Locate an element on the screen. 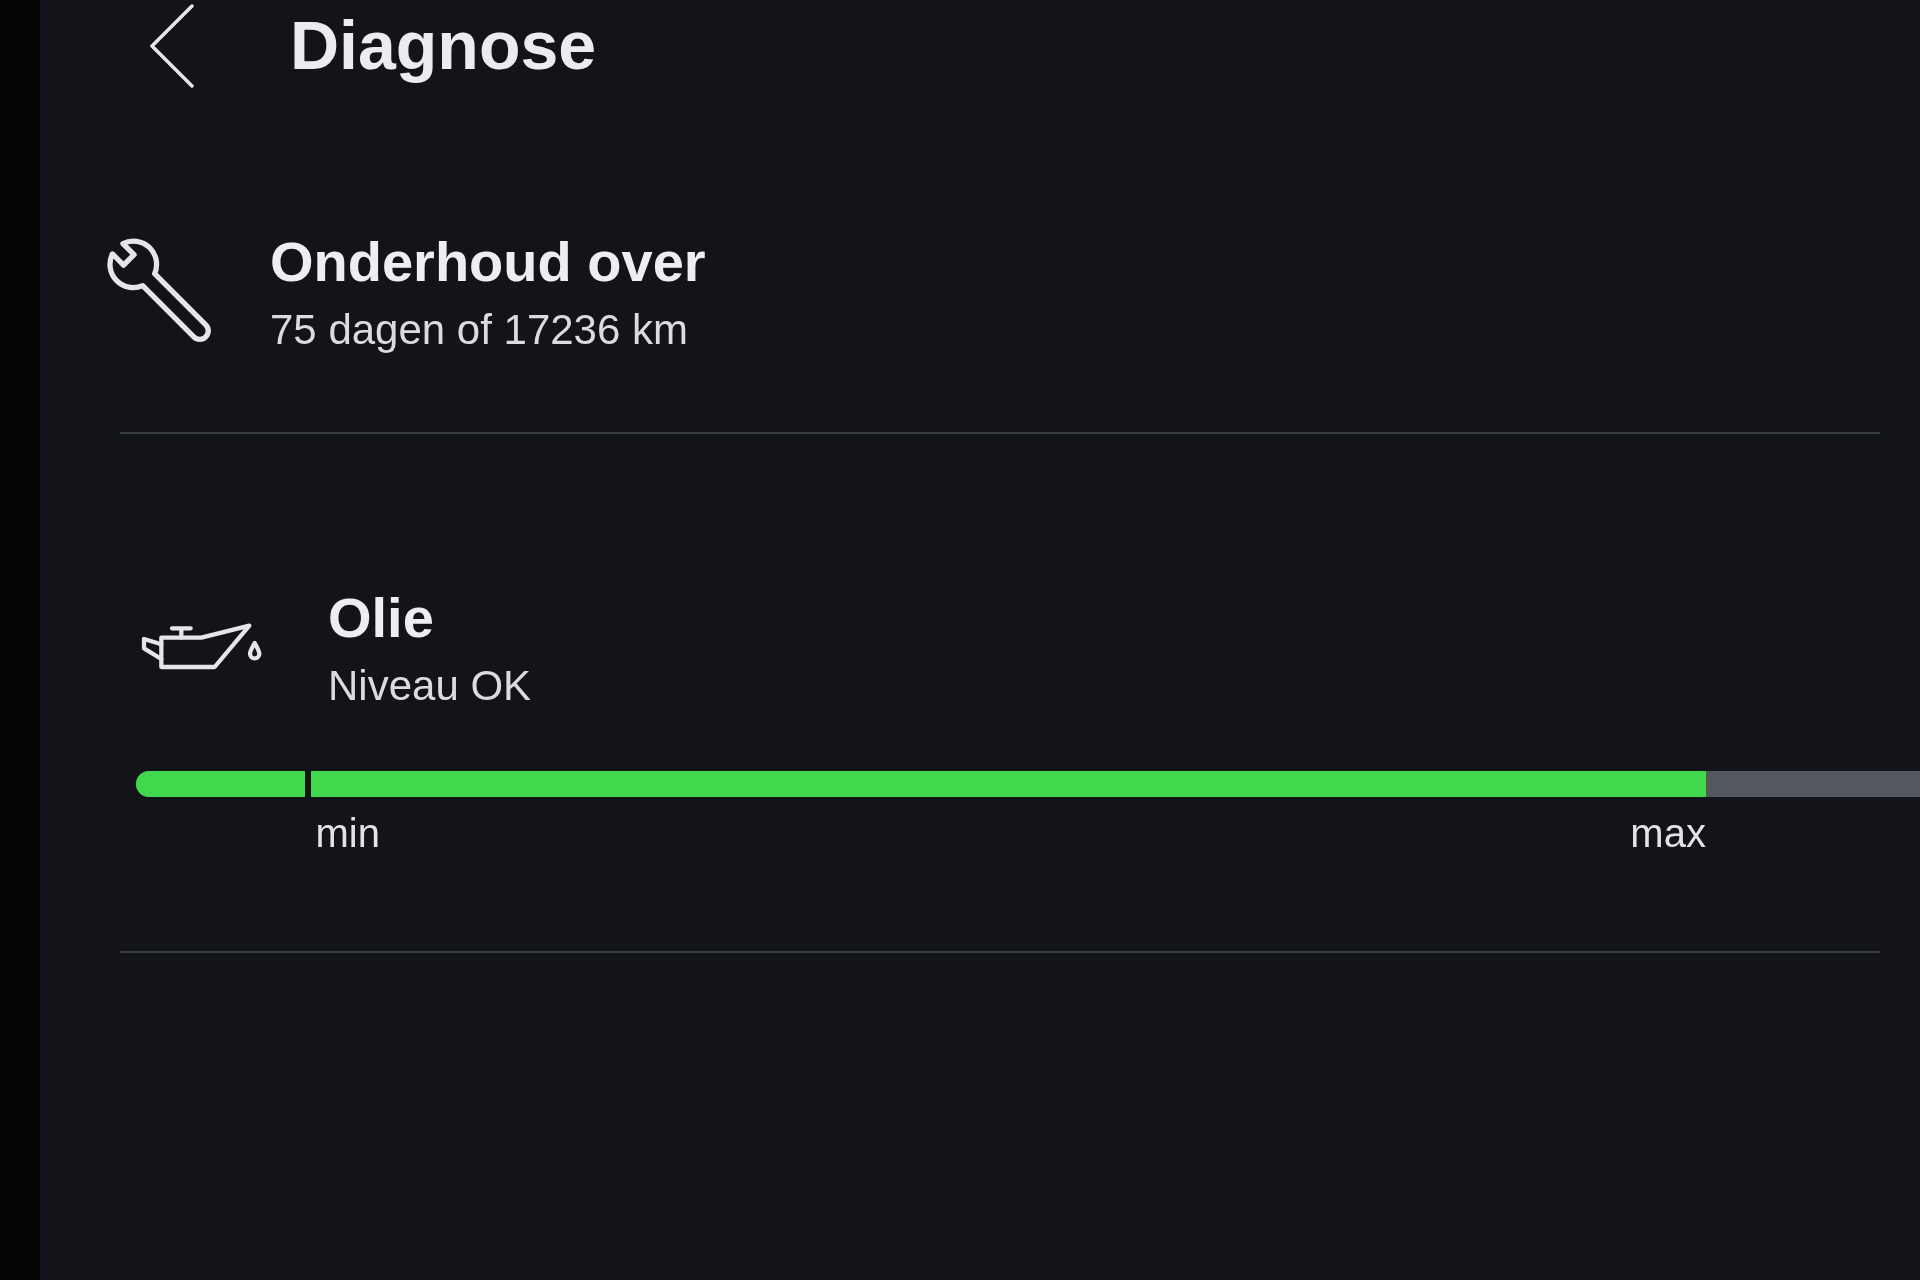 The height and width of the screenshot is (1280, 1920). page-title: Diagnose is located at coordinates (443, 46).